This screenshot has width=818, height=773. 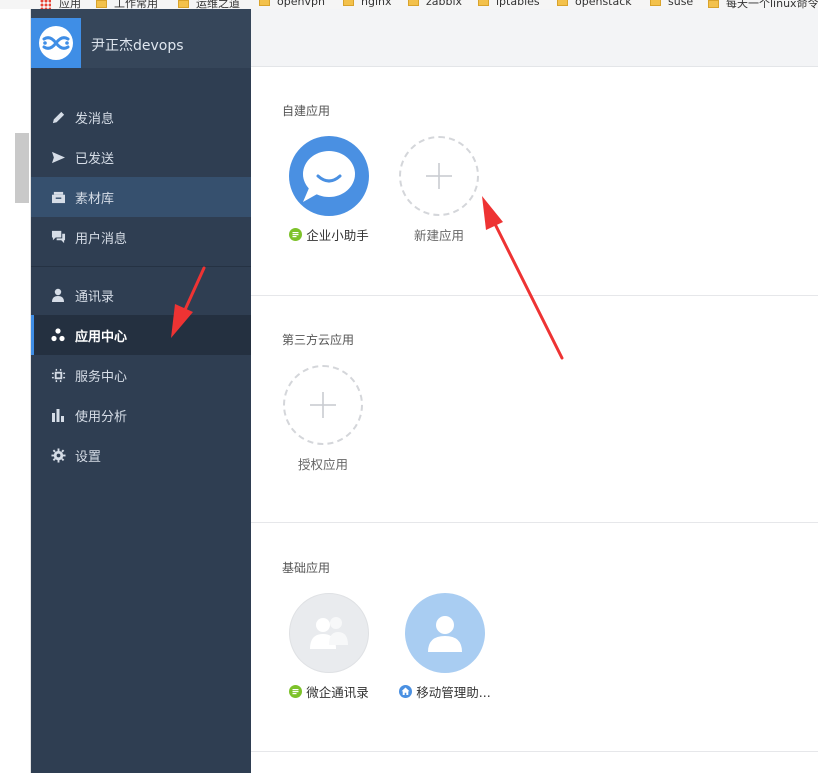 I want to click on bookmark-folder: openstack, so click(x=594, y=4).